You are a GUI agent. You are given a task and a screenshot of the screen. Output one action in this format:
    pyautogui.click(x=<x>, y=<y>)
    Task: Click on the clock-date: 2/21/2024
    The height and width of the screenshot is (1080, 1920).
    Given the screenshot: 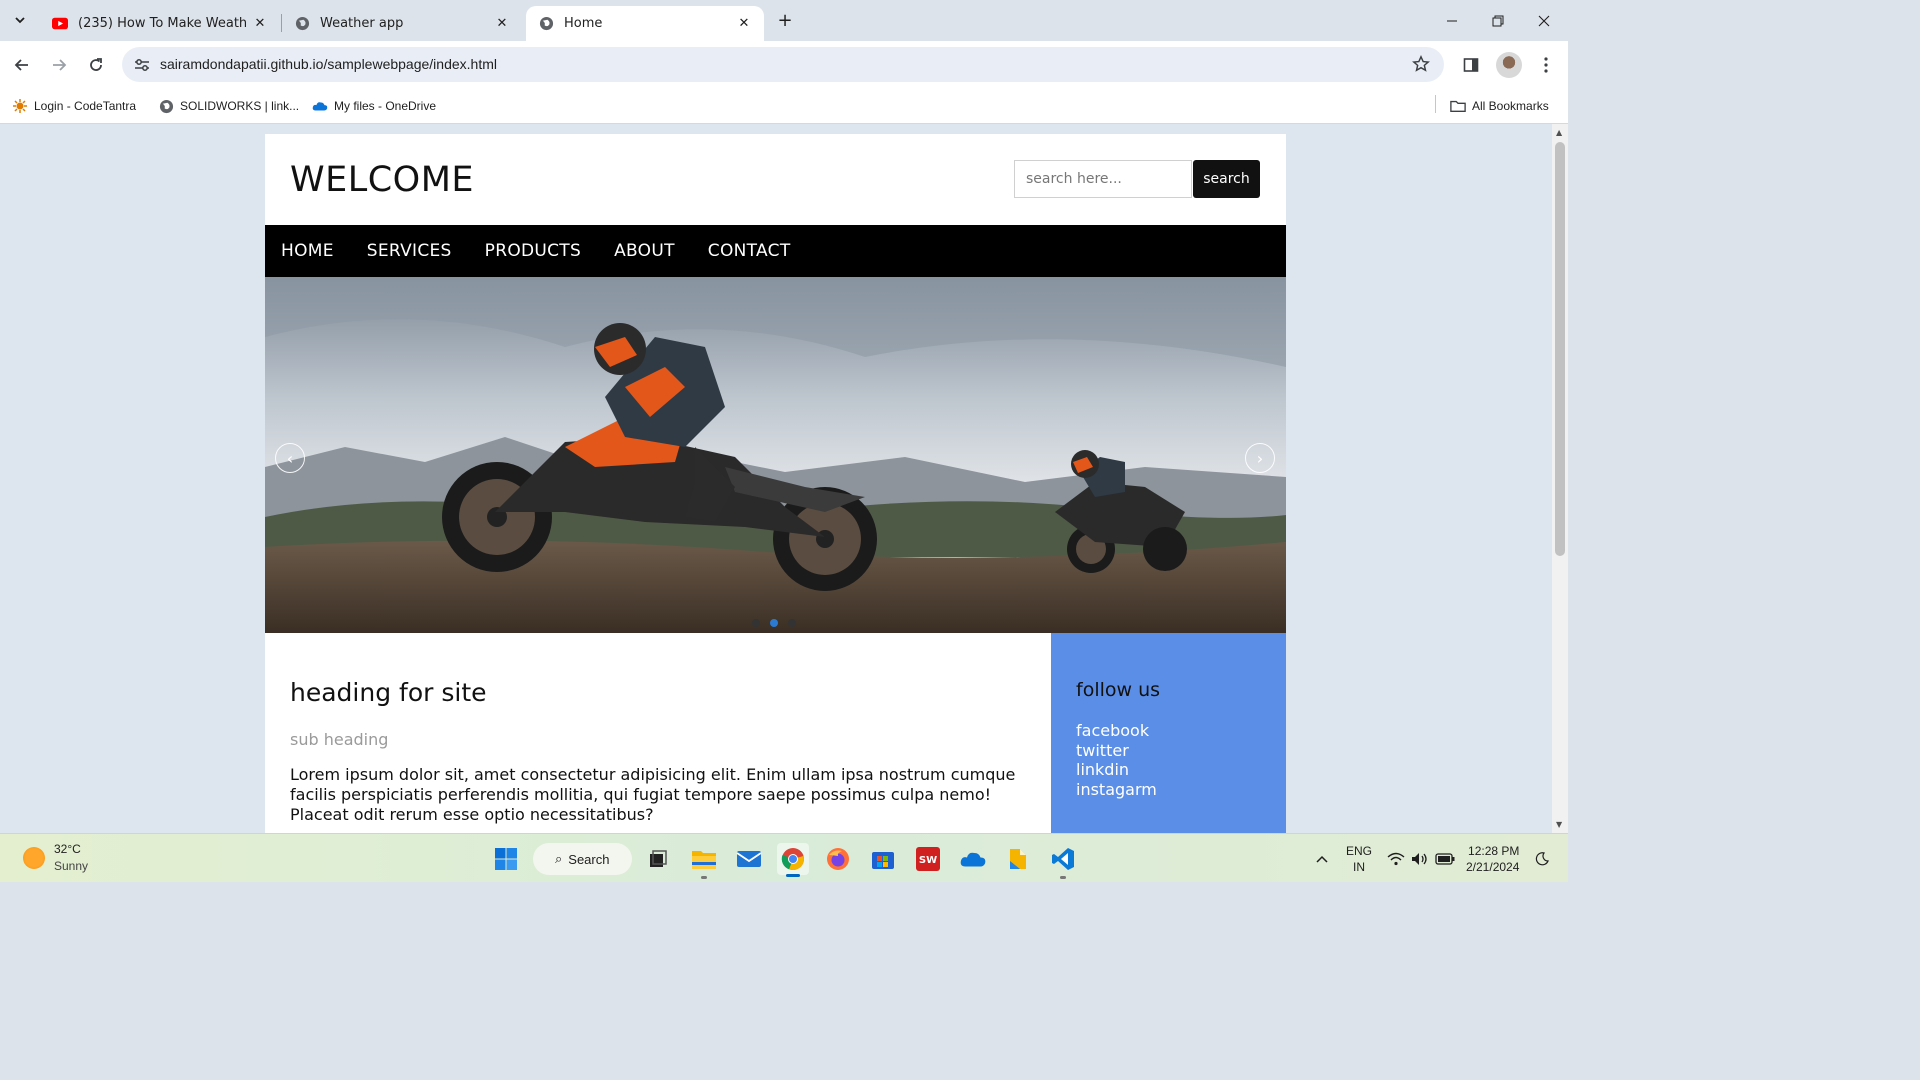 What is the action you would take?
    pyautogui.click(x=1493, y=867)
    